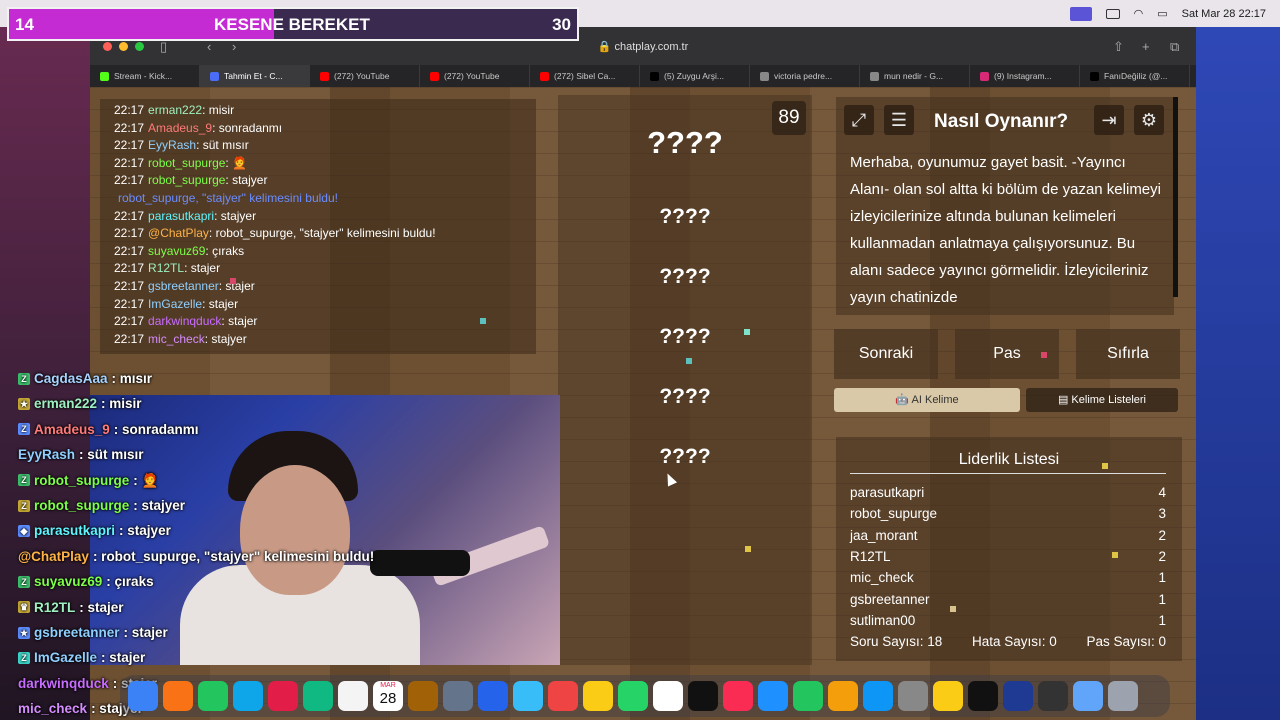 Image resolution: width=1280 pixels, height=720 pixels. I want to click on share-icon: ⇧, so click(1118, 47).